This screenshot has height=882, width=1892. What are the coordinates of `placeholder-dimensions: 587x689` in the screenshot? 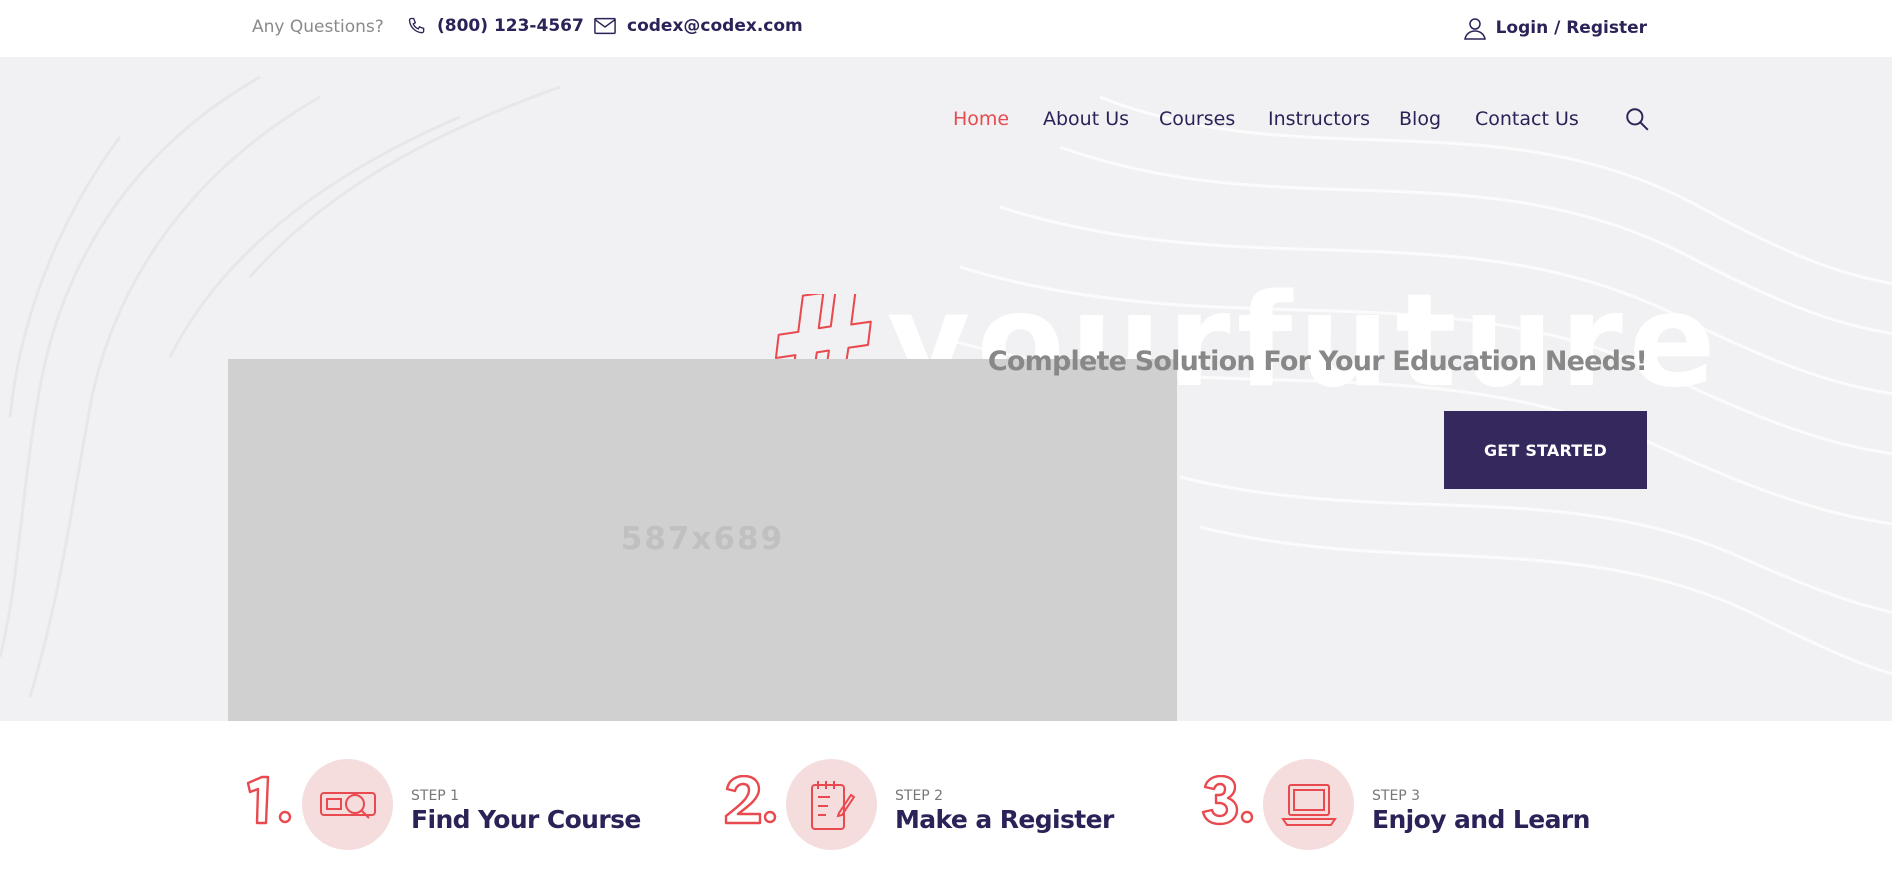 It's located at (702, 539).